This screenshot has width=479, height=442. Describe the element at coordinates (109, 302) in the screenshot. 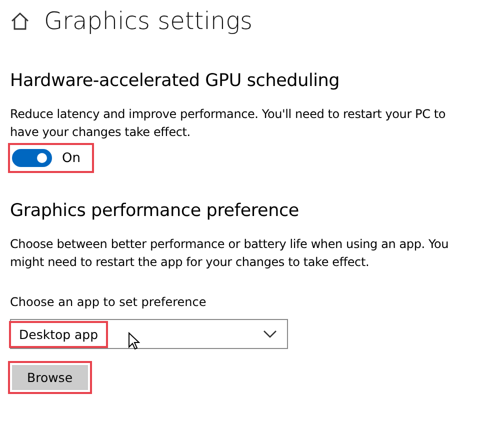

I see `dropdown-label: Choose an app to set preference` at that location.